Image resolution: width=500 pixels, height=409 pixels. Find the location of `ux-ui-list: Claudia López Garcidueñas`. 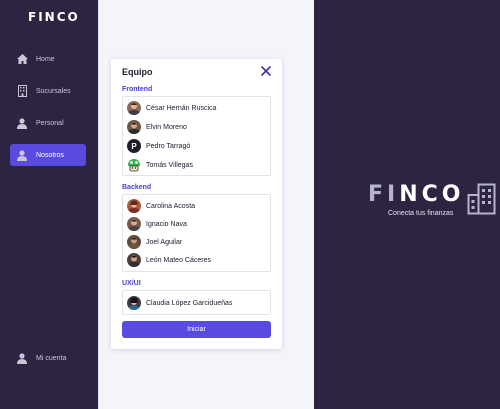

ux-ui-list: Claudia López Garcidueñas is located at coordinates (196, 302).